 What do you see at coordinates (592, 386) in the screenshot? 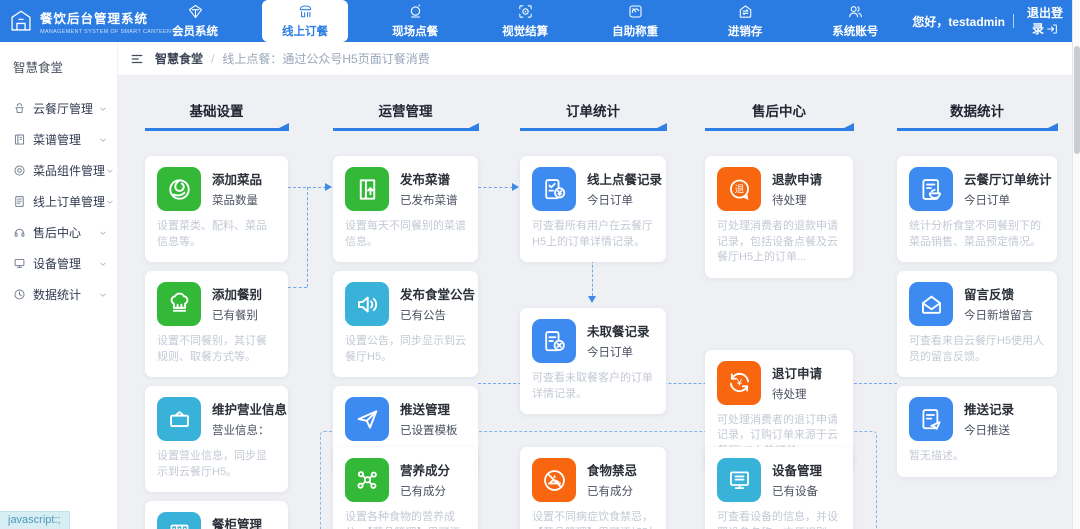
I see `card-description: 可查看未取餐客户的订单详情记录。` at bounding box center [592, 386].